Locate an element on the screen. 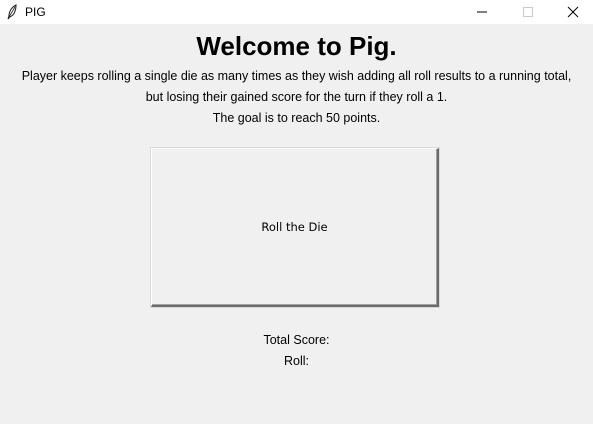  minimize-icon is located at coordinates (481, 12).